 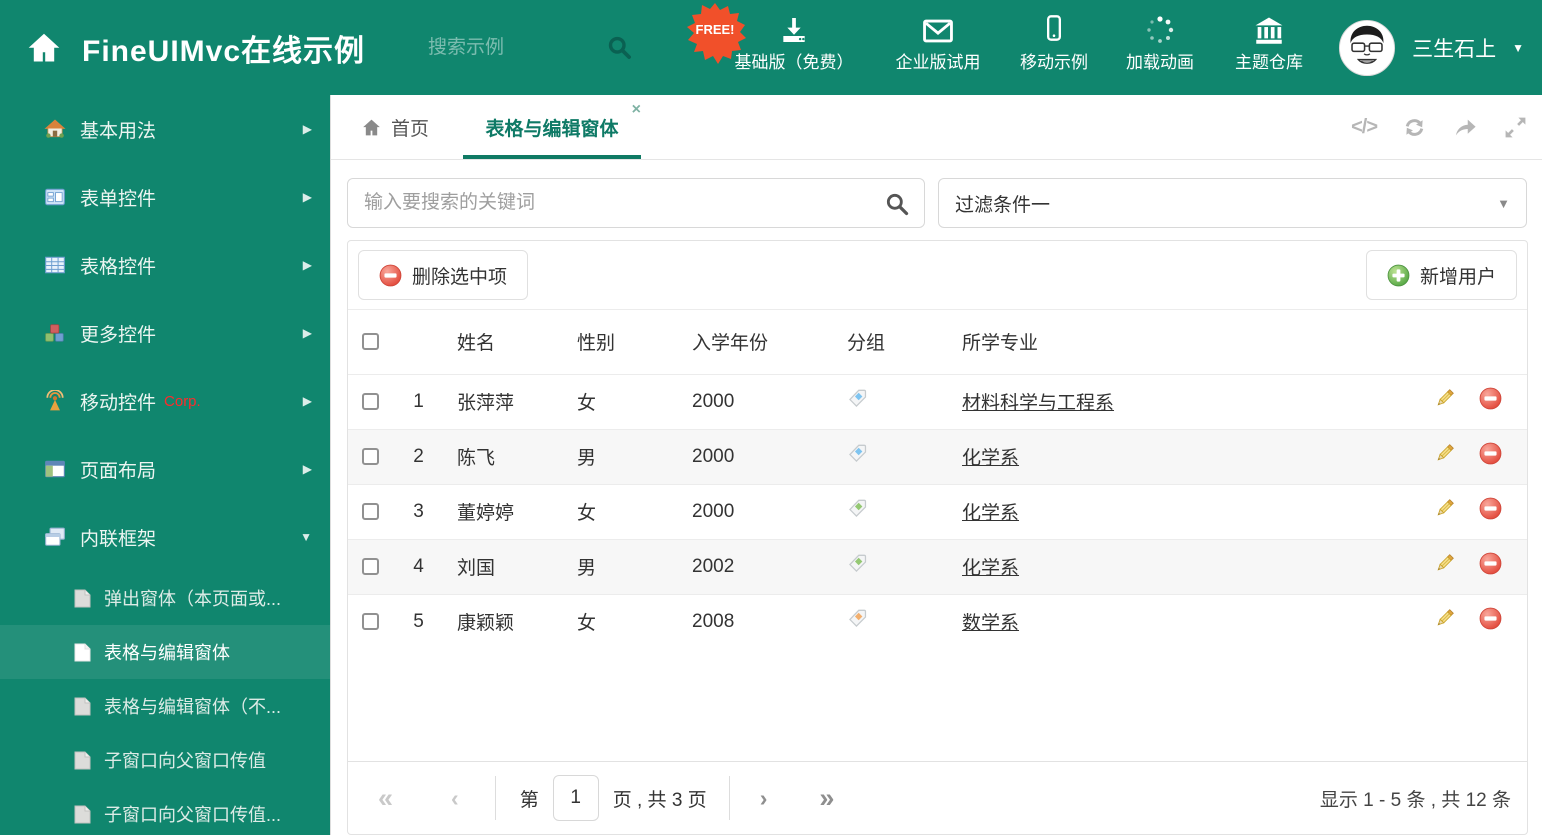 I want to click on avatar, so click(x=1367, y=48).